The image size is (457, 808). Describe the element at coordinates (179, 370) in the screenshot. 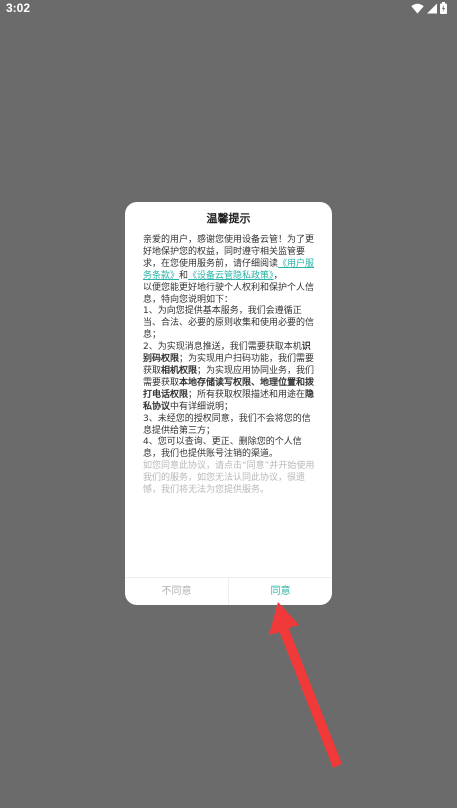

I see `item-2-bold-camera: 相机权限` at that location.